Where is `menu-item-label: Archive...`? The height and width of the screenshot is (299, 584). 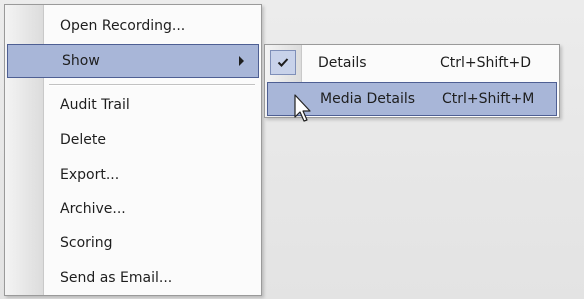 menu-item-label: Archive... is located at coordinates (93, 209).